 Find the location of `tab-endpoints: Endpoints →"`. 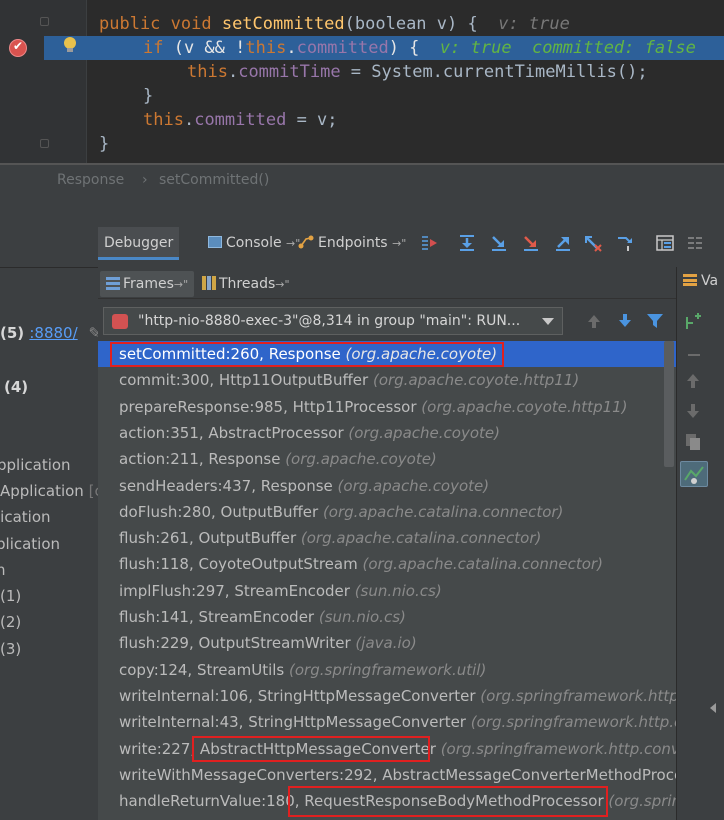

tab-endpoints: Endpoints →" is located at coordinates (352, 243).